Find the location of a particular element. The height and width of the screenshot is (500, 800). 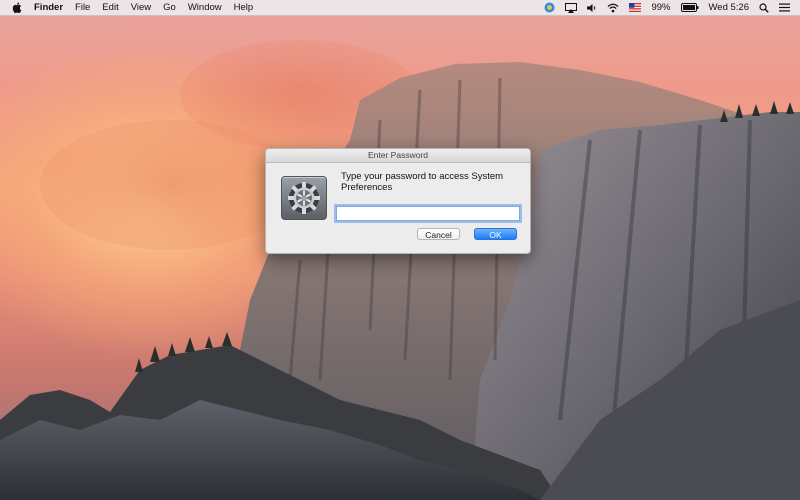

menu-edit: Edit is located at coordinates (110, 7).